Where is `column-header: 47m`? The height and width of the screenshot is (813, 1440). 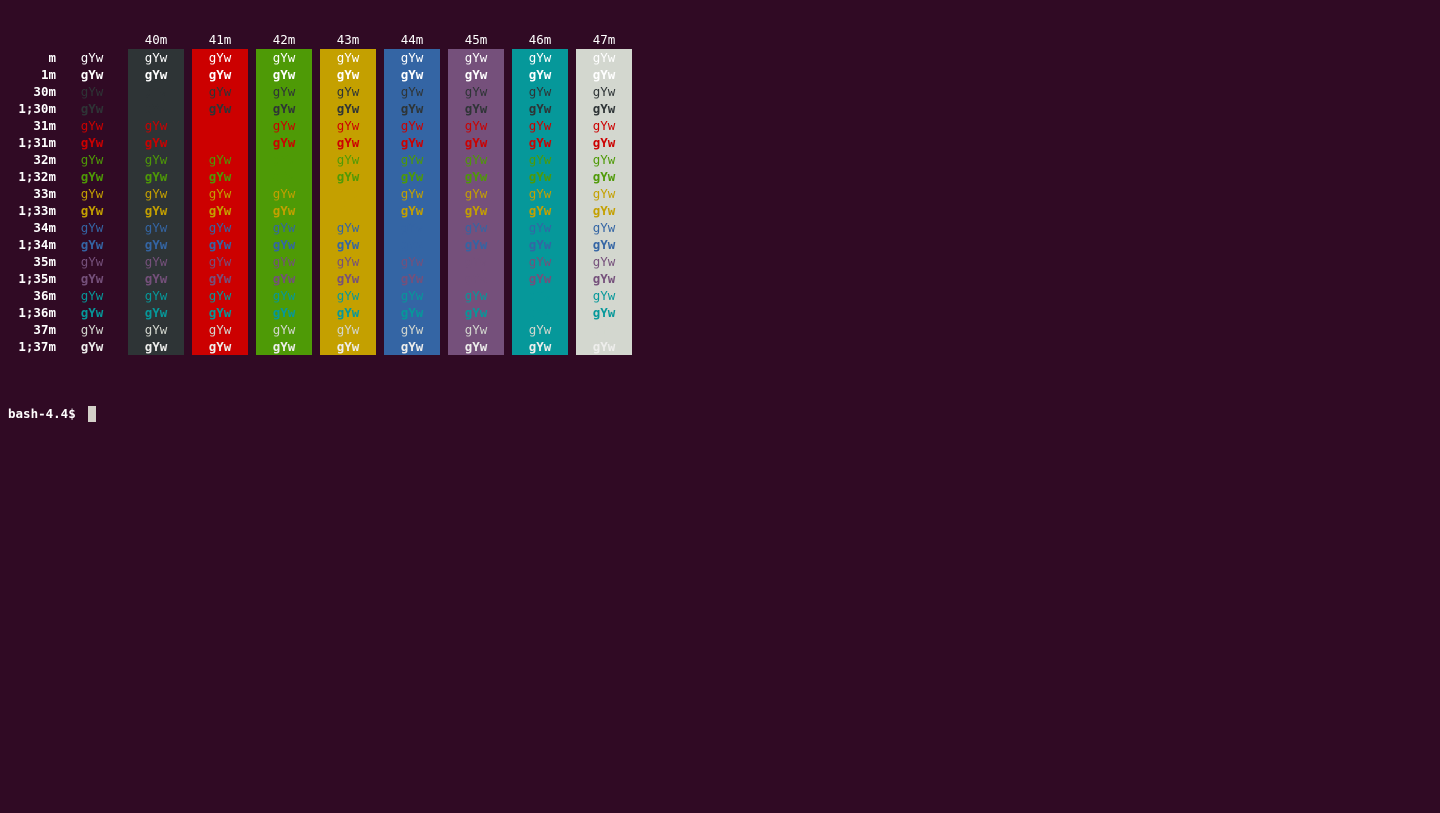
column-header: 47m is located at coordinates (604, 39).